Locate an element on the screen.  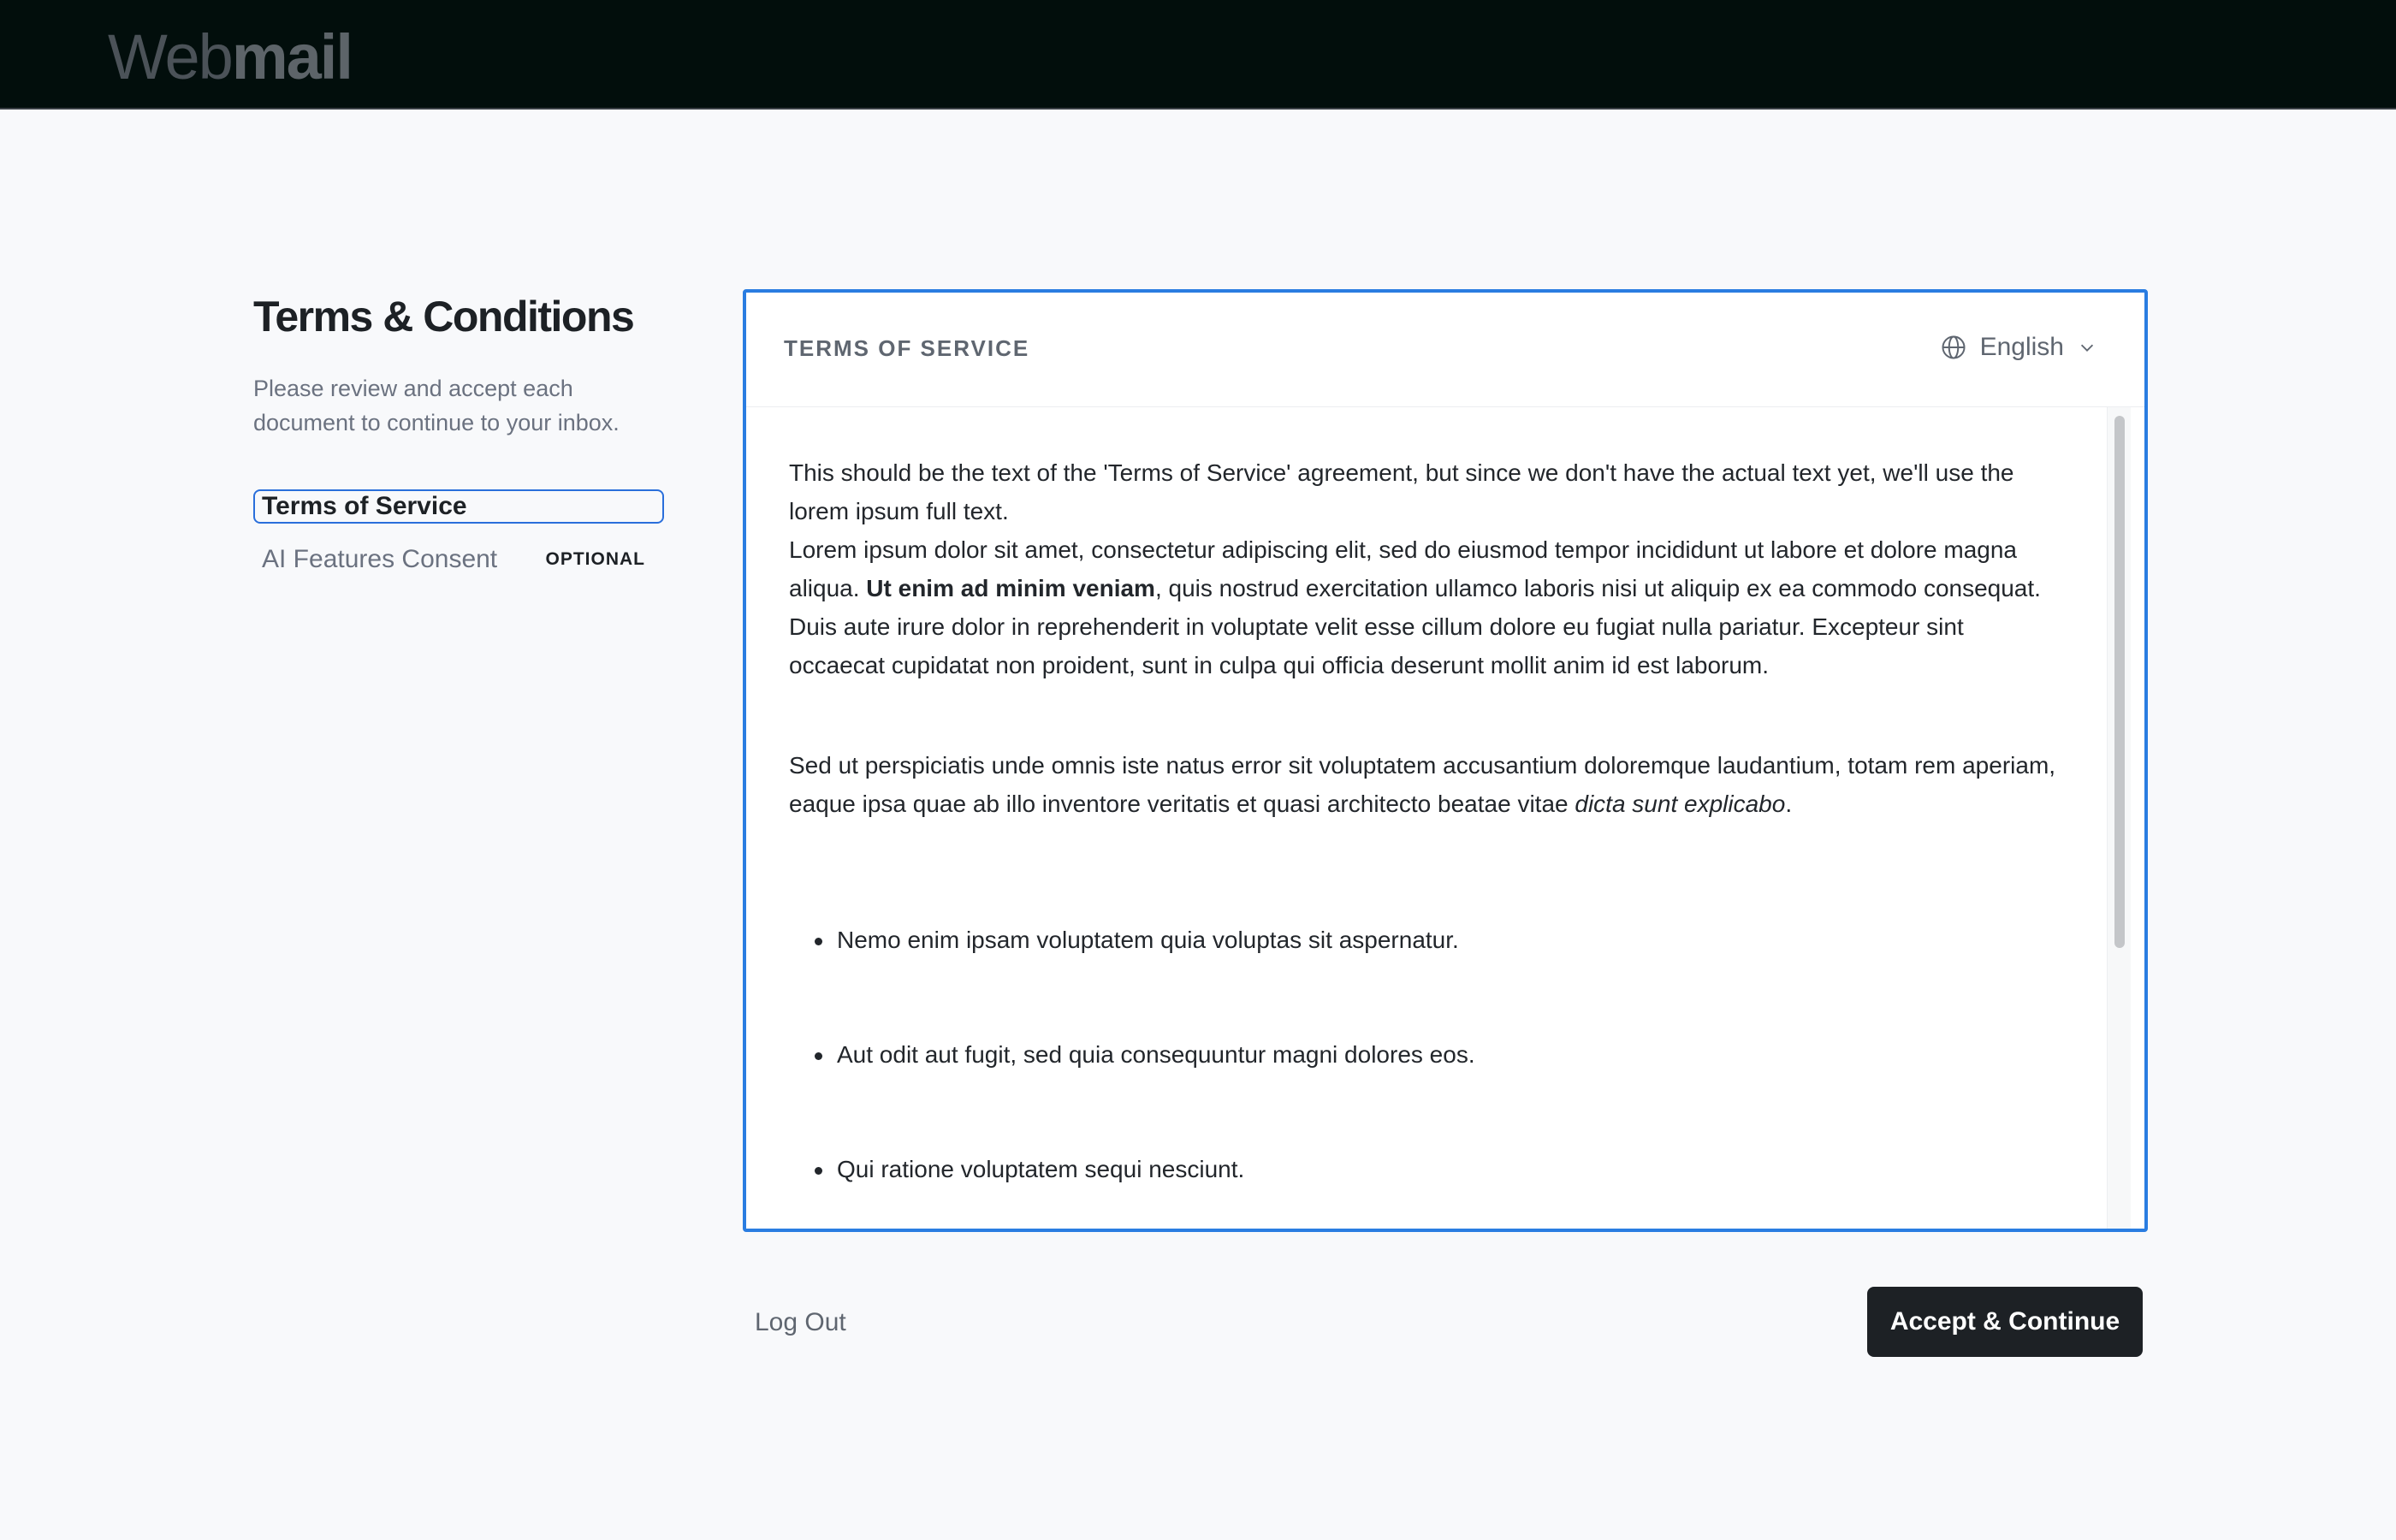
page-title: Terms & Conditions is located at coordinates (444, 317).